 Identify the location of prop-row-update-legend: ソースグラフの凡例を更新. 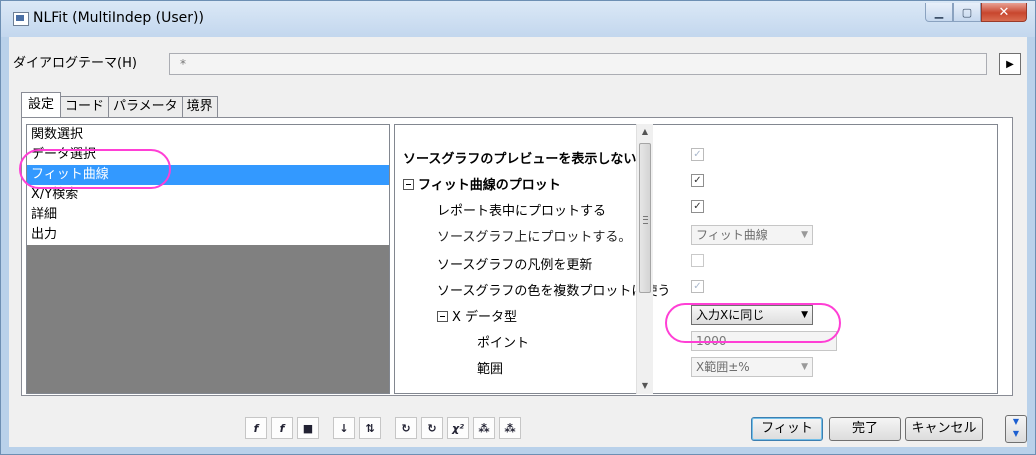
(695, 264).